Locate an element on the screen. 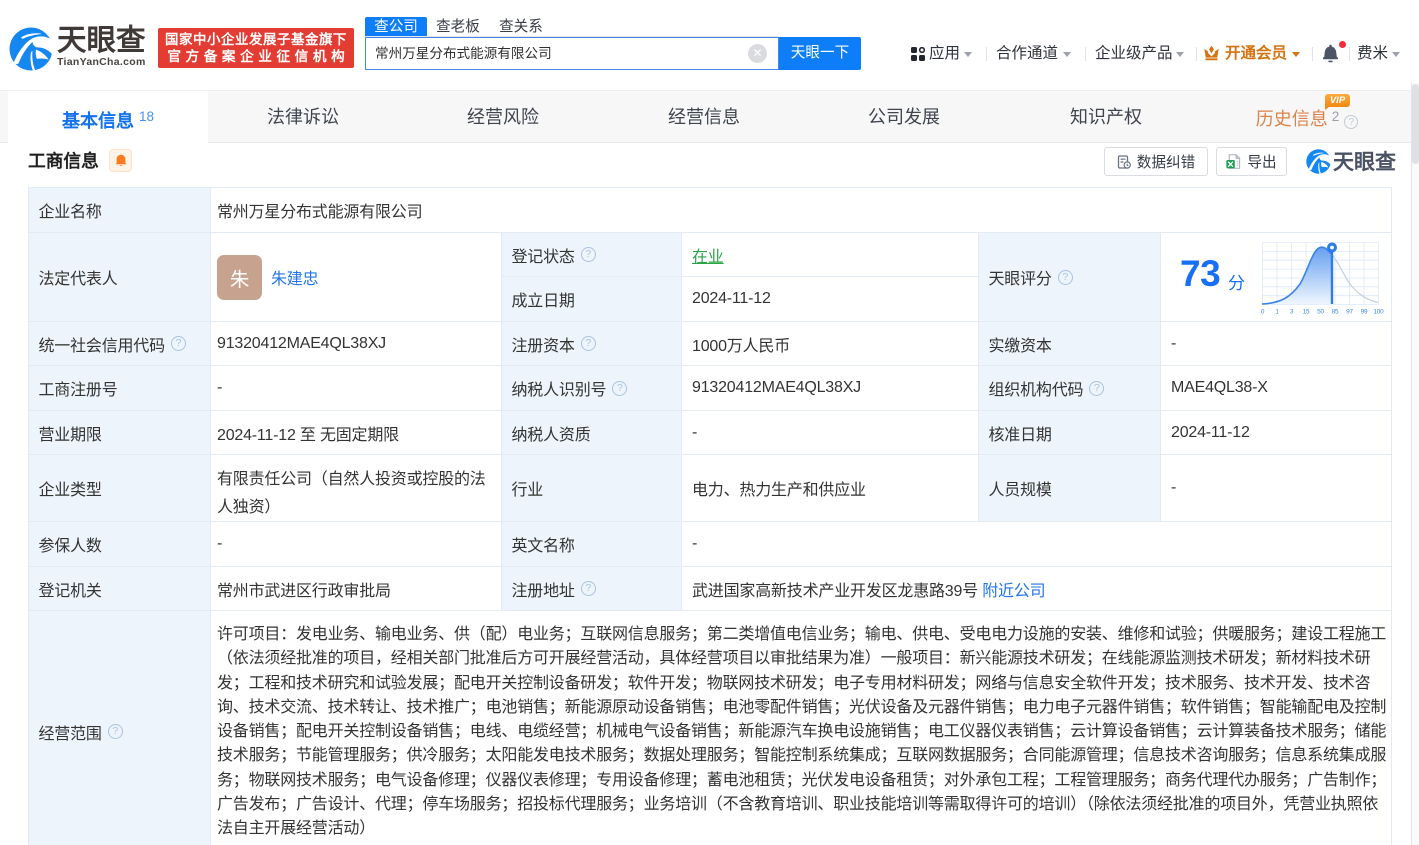 This screenshot has height=845, width=1419. svg-text: 85 is located at coordinates (1335, 312).